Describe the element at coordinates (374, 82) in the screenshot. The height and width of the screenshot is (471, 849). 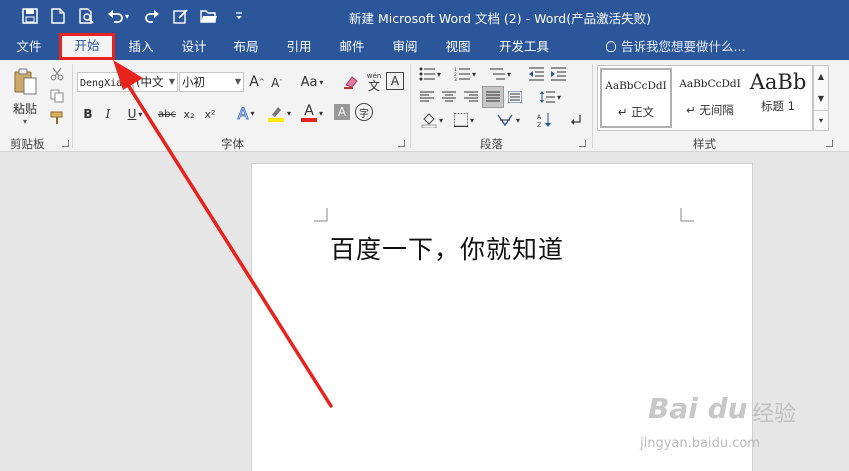
I see `phonetic-guide-button: wén 文` at that location.